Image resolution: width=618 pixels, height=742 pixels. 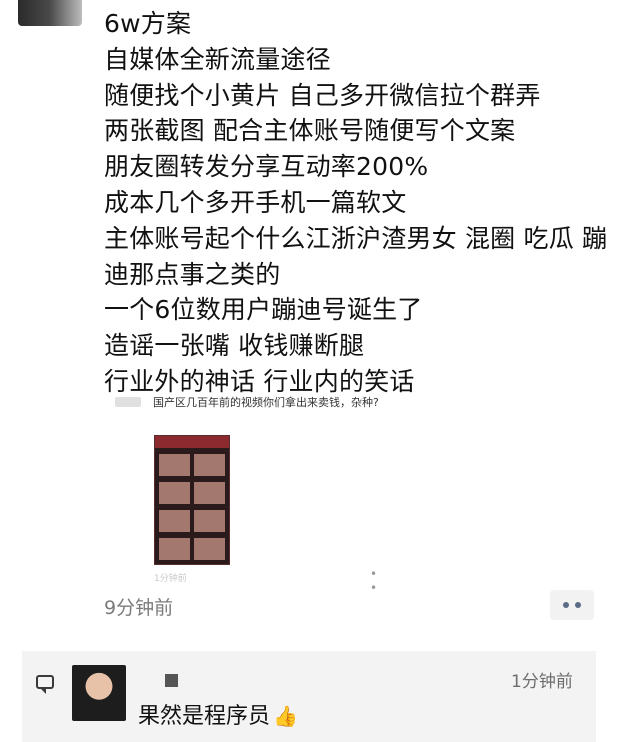 What do you see at coordinates (192, 442) in the screenshot?
I see `video-header-bar` at bounding box center [192, 442].